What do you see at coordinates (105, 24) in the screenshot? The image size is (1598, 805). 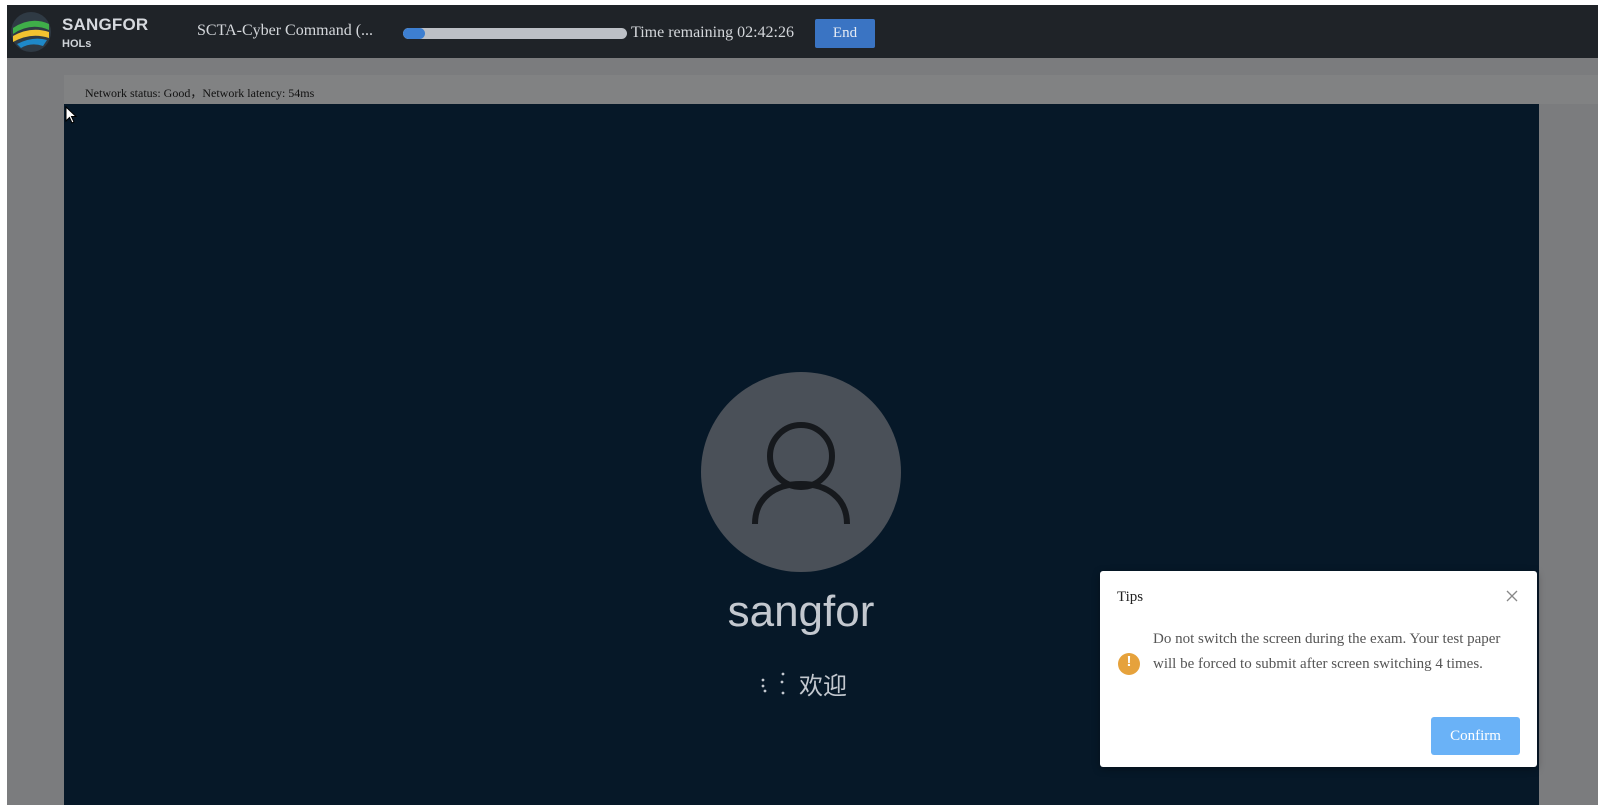 I see `brand-name: SANGFOR` at bounding box center [105, 24].